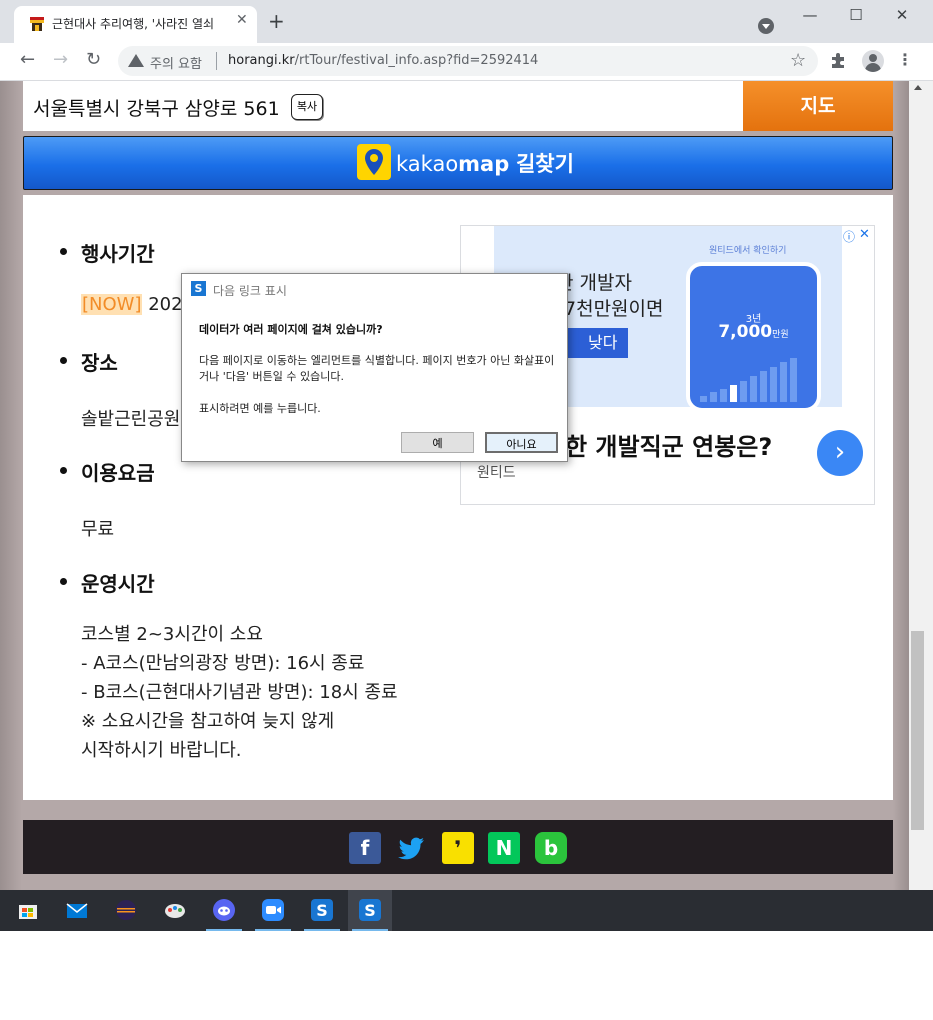 This screenshot has height=1020, width=933. What do you see at coordinates (466, 910) in the screenshot?
I see `windows-taskbar: S S` at bounding box center [466, 910].